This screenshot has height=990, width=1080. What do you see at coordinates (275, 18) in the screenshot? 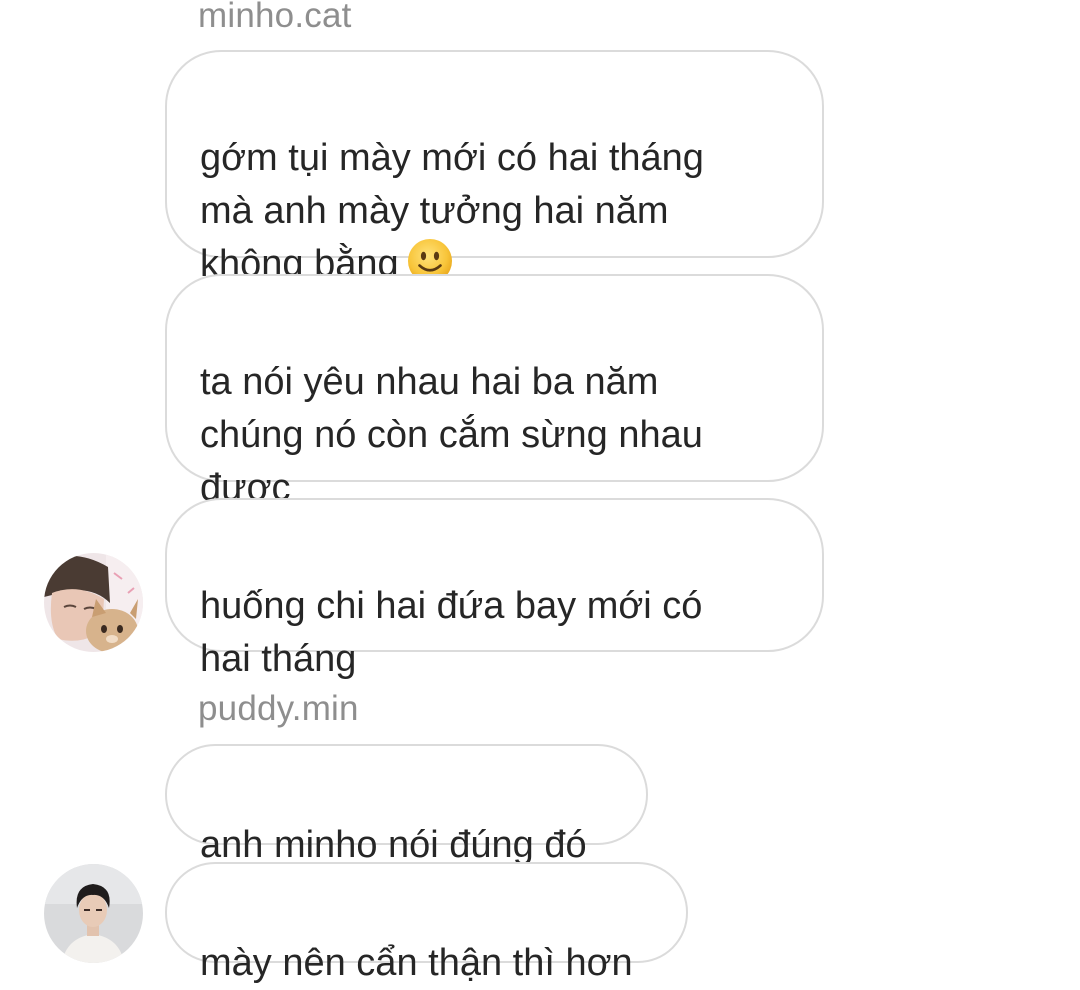
I see `sender-name: minho.cat` at bounding box center [275, 18].